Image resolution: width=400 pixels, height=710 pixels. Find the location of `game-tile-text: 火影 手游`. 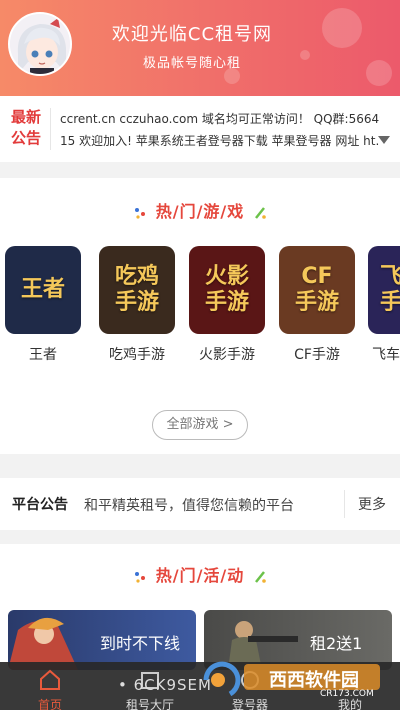

game-tile-text: 火影 手游 is located at coordinates (226, 289).